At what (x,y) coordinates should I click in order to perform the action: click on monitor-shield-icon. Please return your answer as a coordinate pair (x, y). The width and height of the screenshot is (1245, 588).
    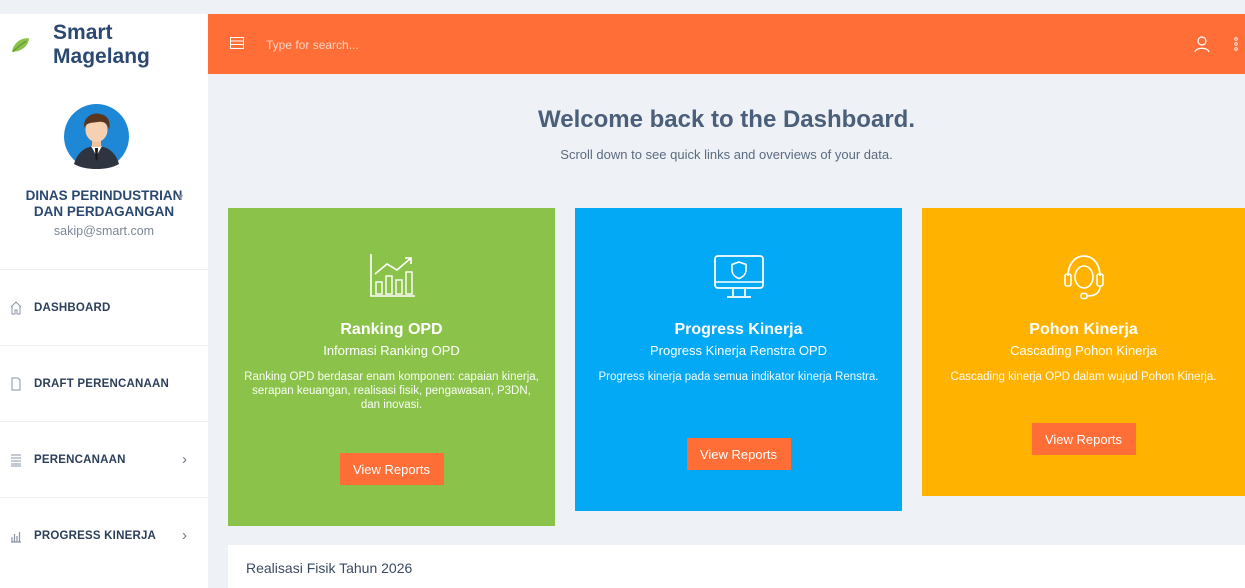
    Looking at the image, I should click on (738, 276).